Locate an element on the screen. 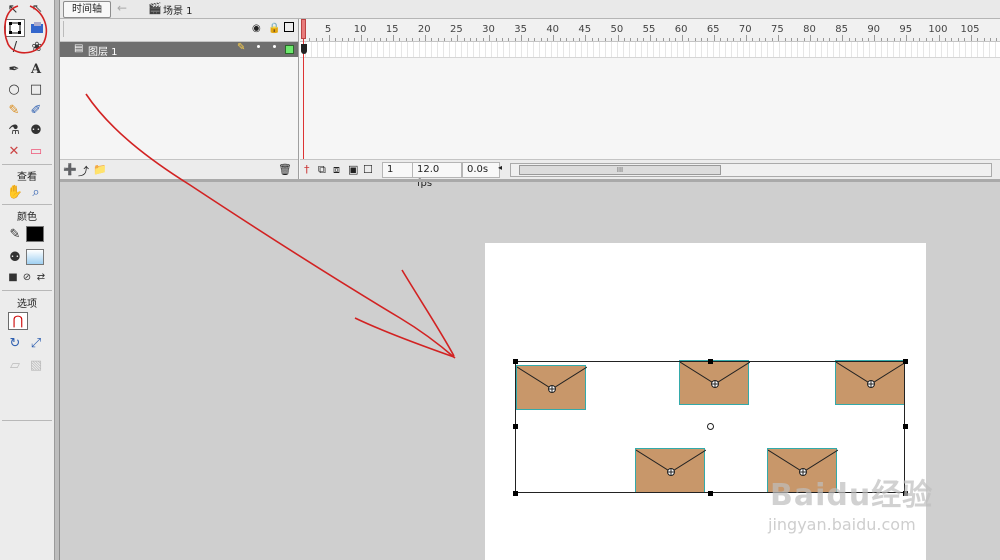  onion-skin-outlines-icon: ⧈ is located at coordinates (336, 170).